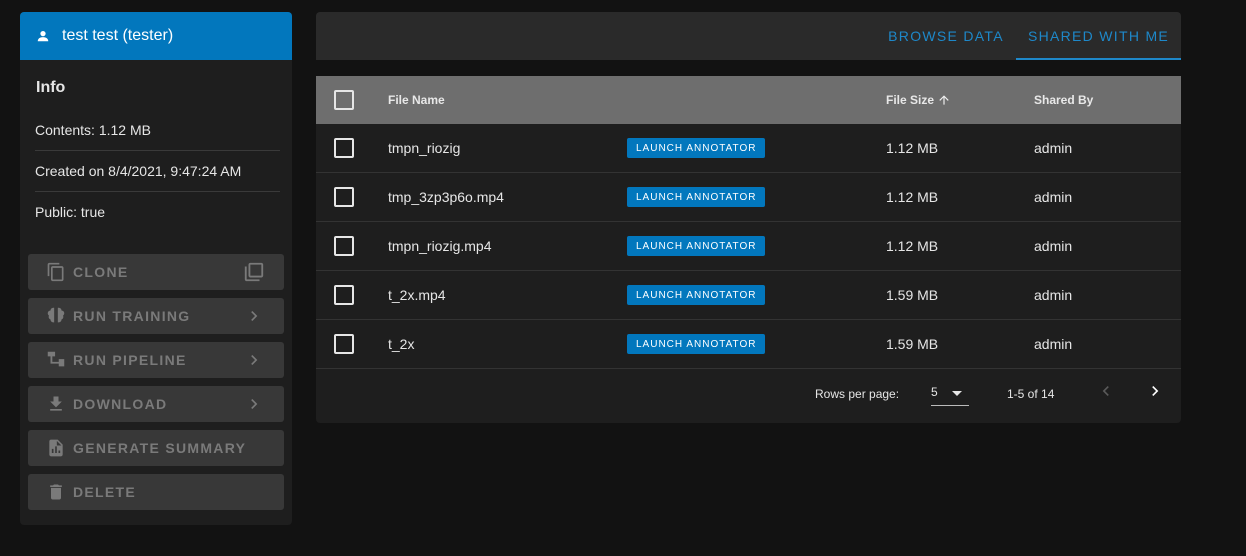  Describe the element at coordinates (957, 394) in the screenshot. I see `caret-down-icon` at that location.